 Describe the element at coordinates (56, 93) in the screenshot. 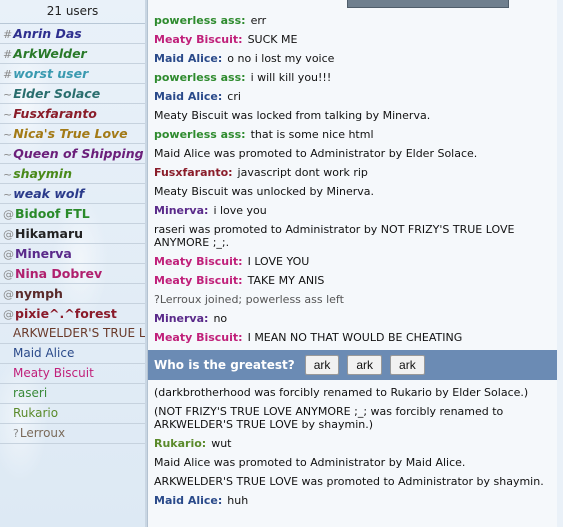

I see `user-name: Elder Solace` at that location.